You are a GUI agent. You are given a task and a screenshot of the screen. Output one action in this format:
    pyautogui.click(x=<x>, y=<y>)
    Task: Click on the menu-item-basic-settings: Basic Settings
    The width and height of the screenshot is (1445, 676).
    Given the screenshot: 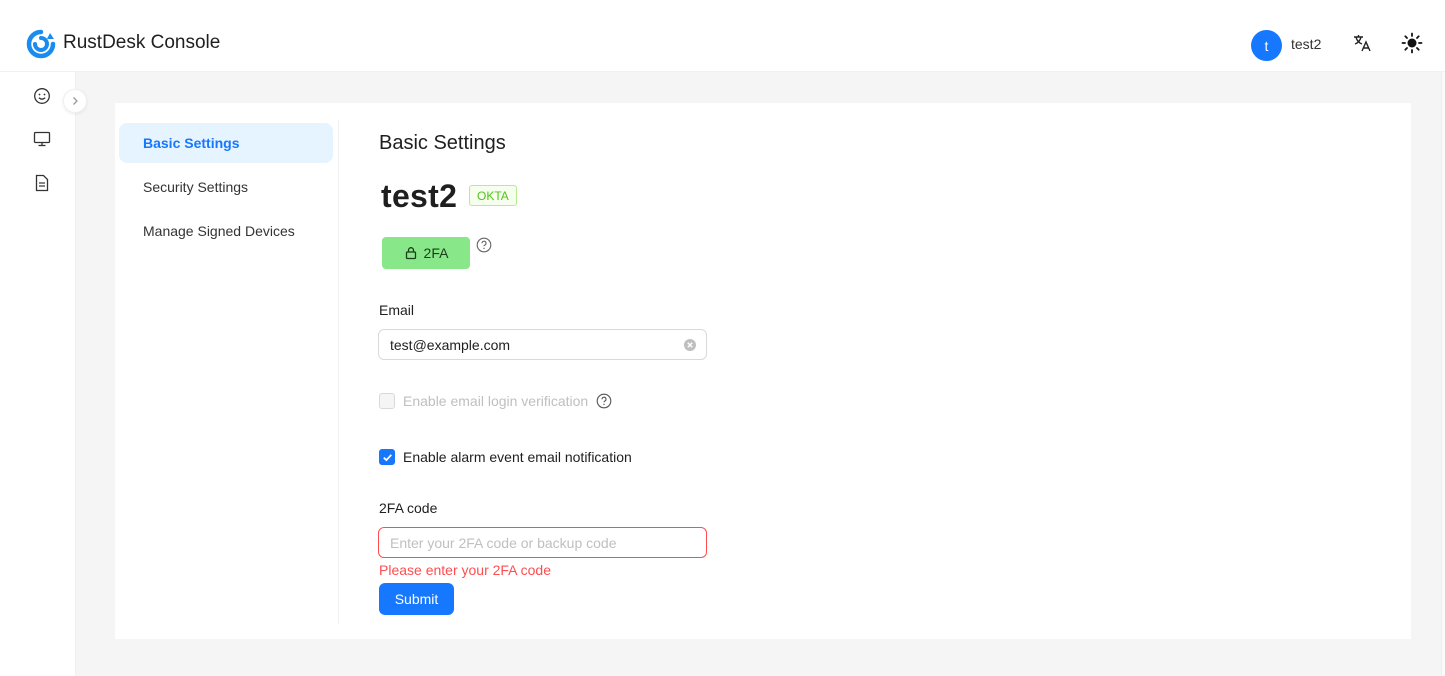 What is the action you would take?
    pyautogui.click(x=226, y=143)
    